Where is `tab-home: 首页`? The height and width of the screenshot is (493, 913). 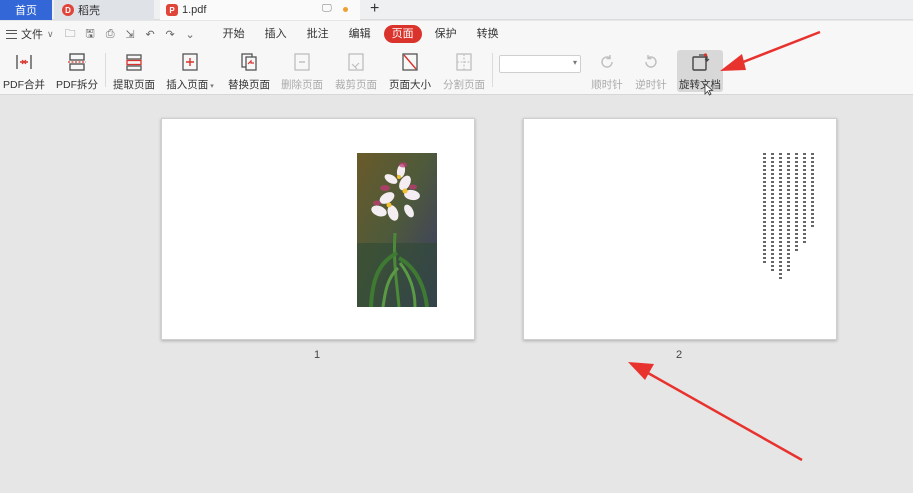 tab-home: 首页 is located at coordinates (26, 10).